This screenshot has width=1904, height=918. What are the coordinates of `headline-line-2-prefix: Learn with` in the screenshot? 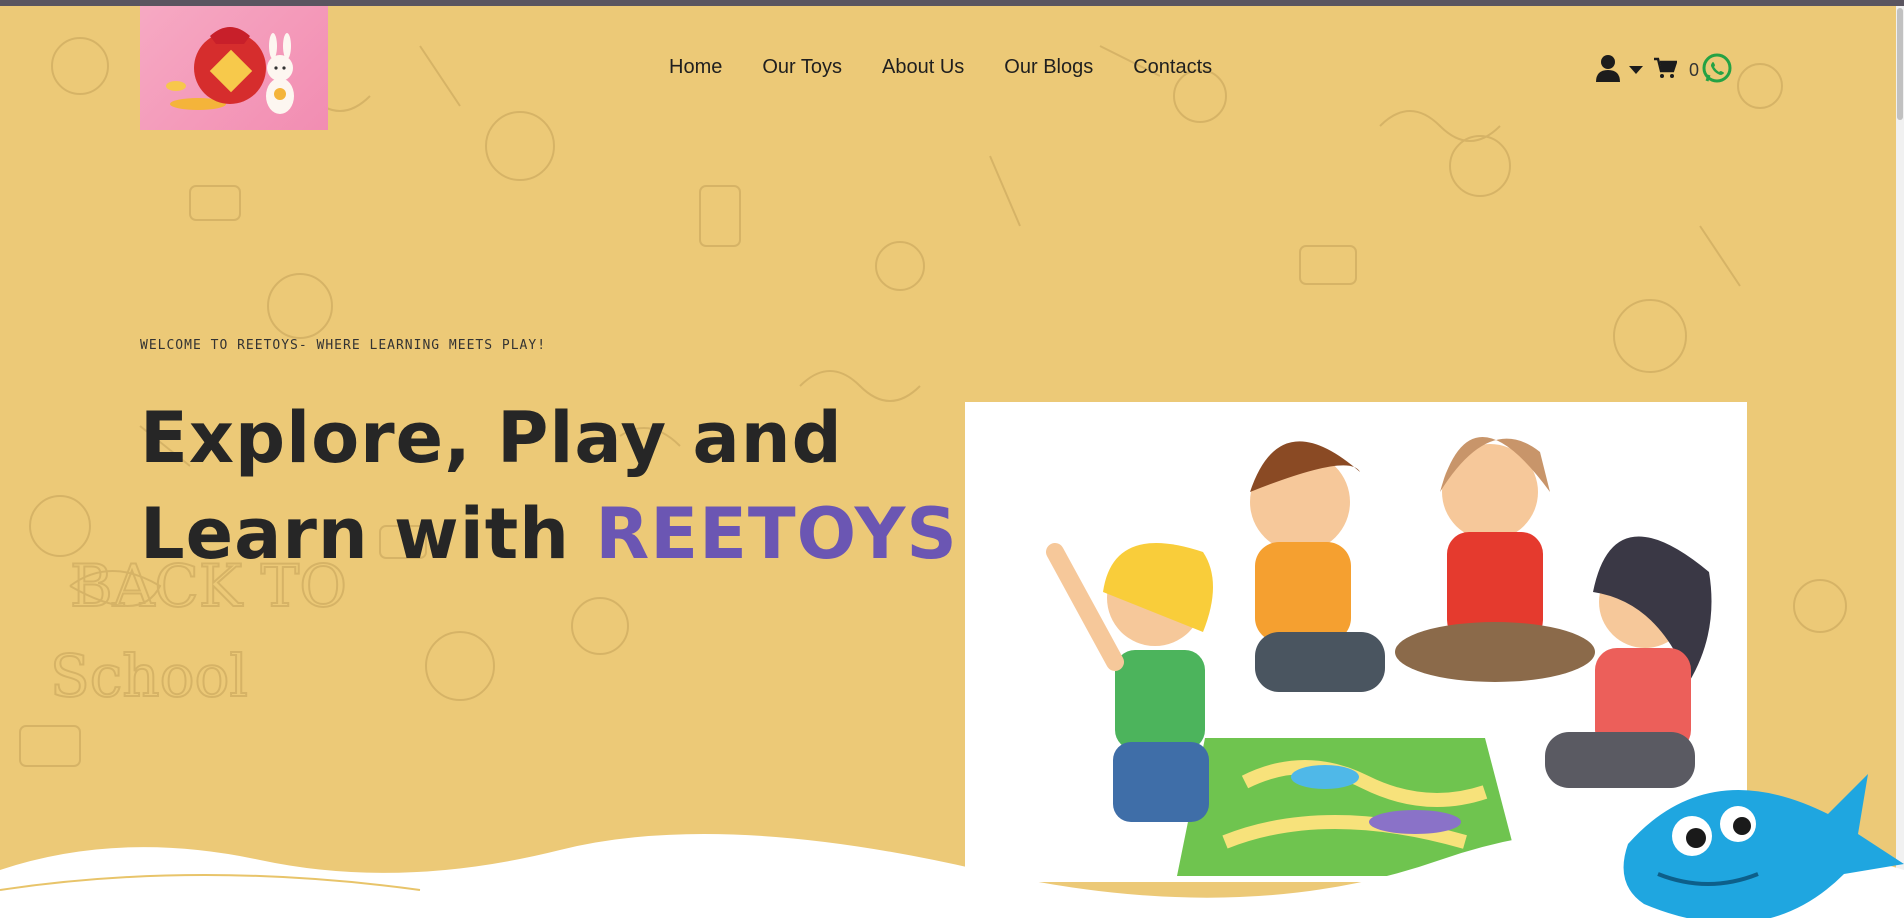 It's located at (368, 534).